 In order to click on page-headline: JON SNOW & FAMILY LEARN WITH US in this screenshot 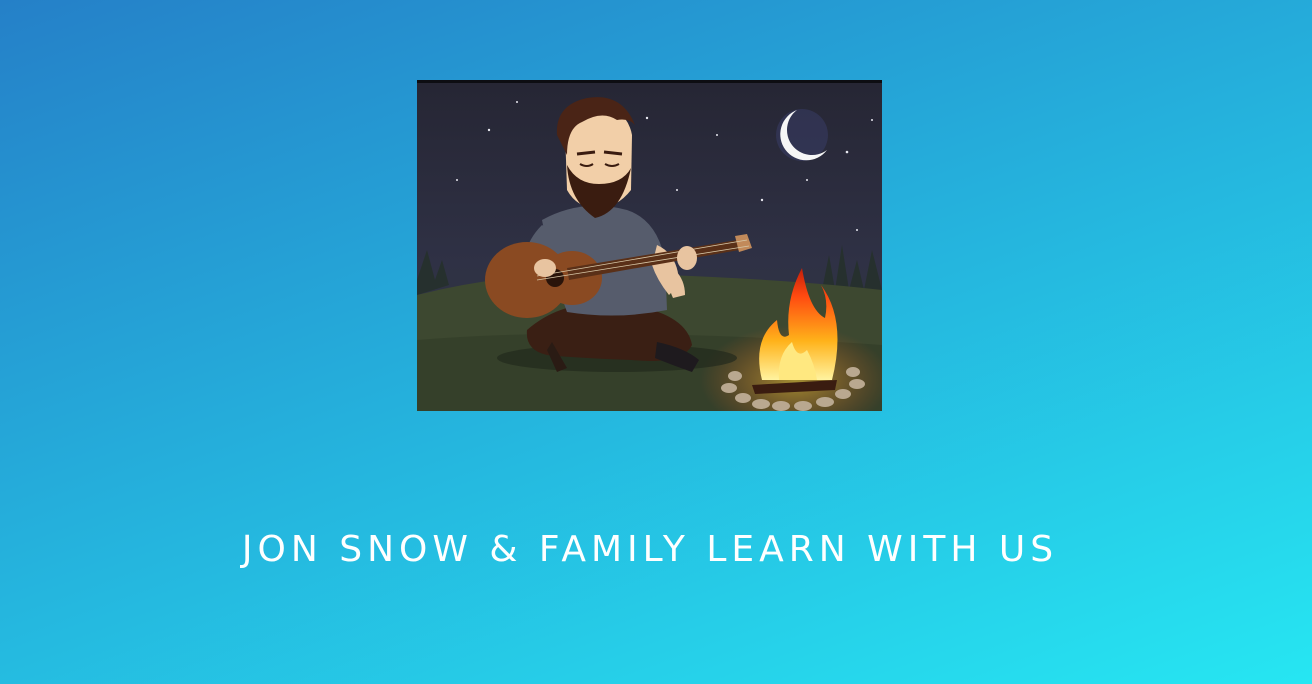, I will do `click(650, 549)`.